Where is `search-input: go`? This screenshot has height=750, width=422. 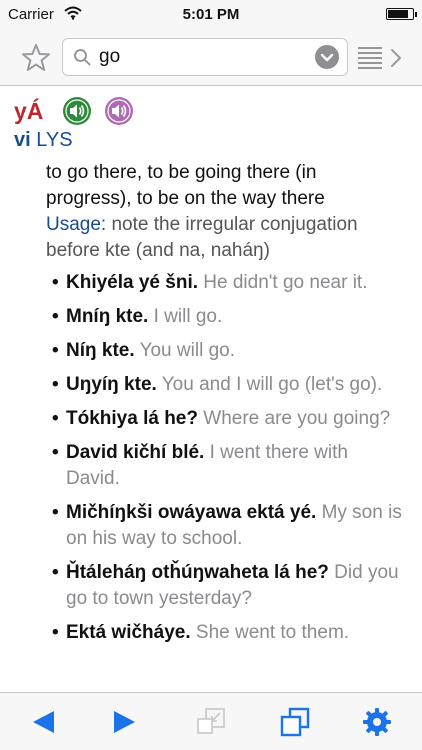 search-input: go is located at coordinates (205, 57).